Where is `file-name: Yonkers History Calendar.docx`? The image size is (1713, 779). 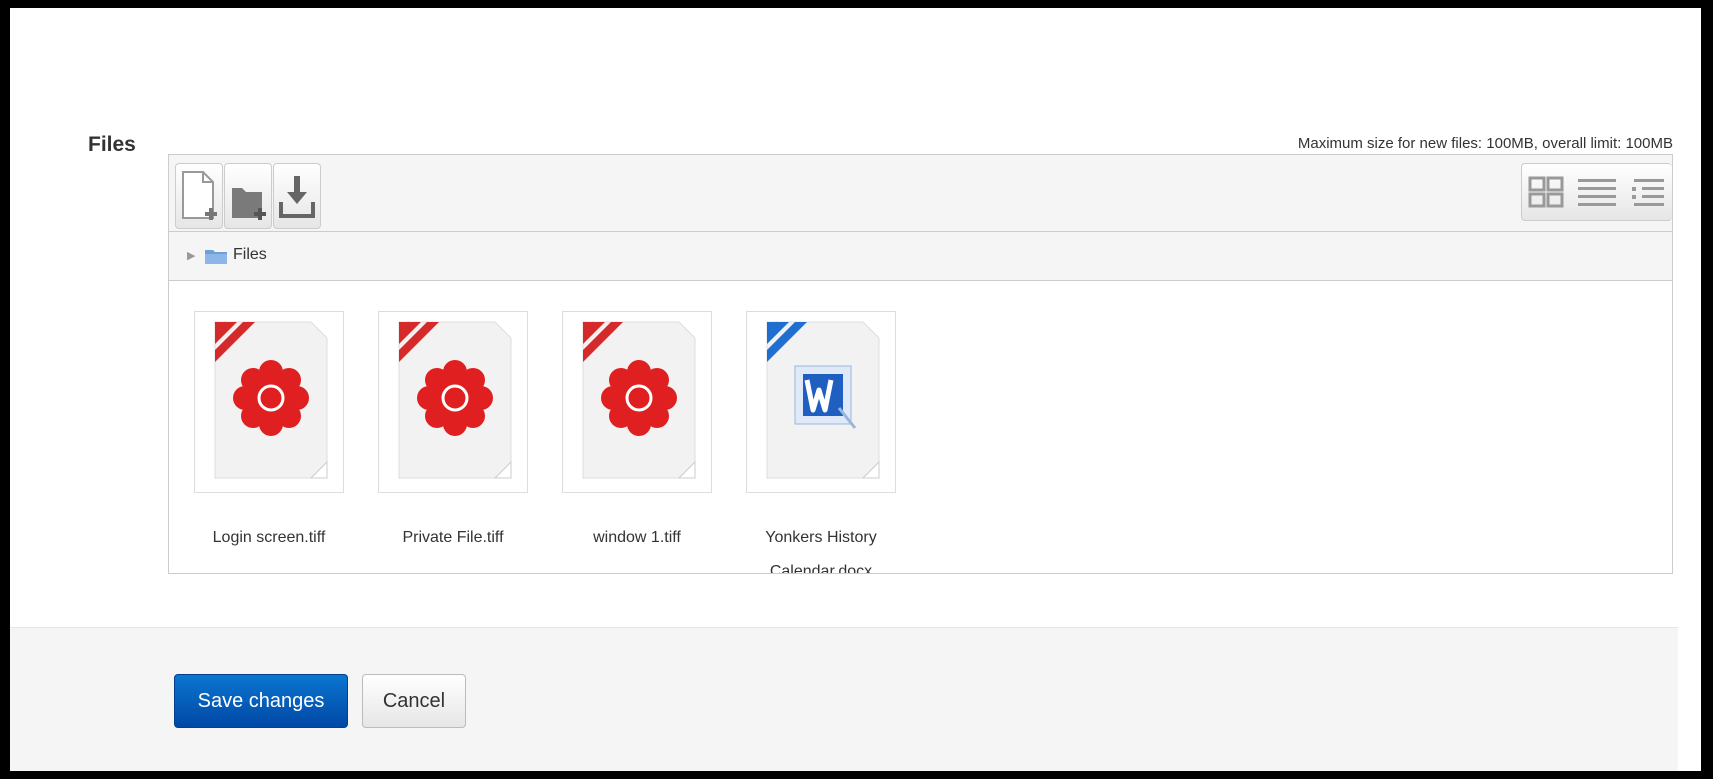
file-name: Yonkers History Calendar.docx is located at coordinates (821, 551).